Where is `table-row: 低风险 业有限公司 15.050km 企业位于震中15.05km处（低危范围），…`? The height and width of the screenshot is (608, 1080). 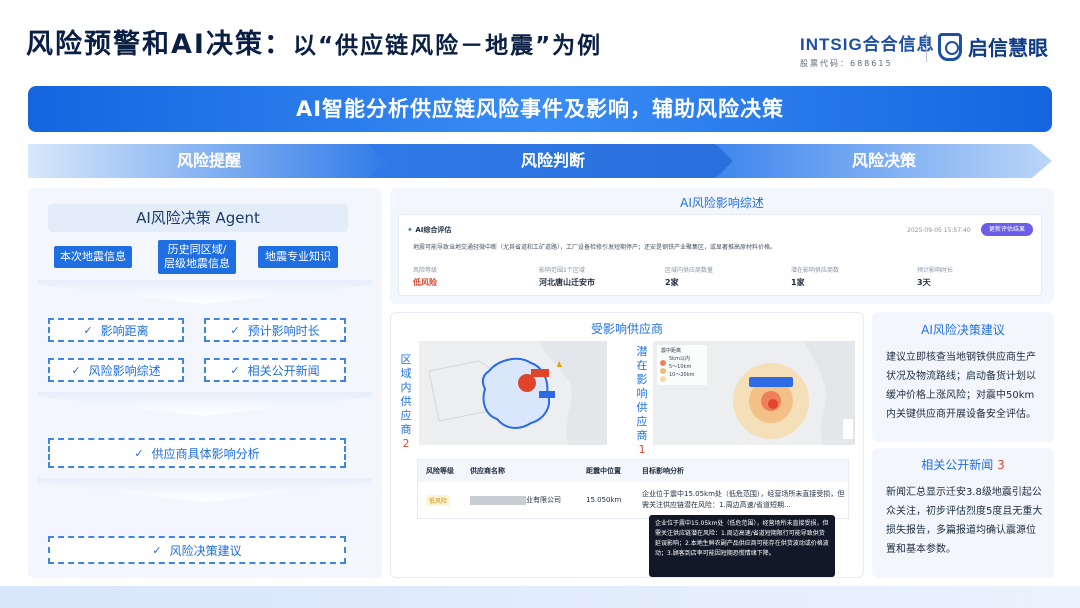 table-row: 低风险 业有限公司 15.050km 企业位于震中15.05km处（低危范围），… is located at coordinates (633, 500).